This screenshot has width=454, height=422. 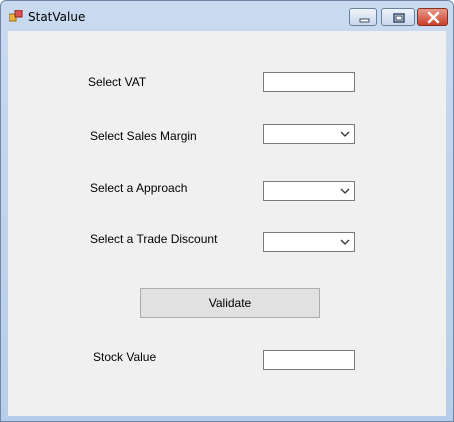 I want to click on validate-button: Validate, so click(x=230, y=303).